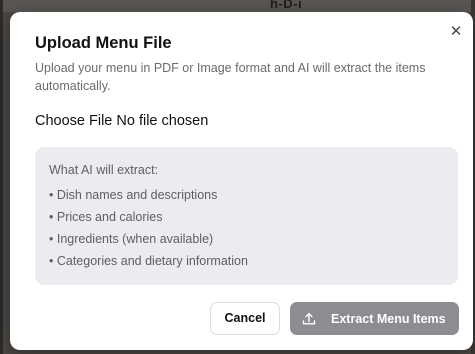 The image size is (475, 354). Describe the element at coordinates (73, 121) in the screenshot. I see `choose-file-button: Choose File` at that location.